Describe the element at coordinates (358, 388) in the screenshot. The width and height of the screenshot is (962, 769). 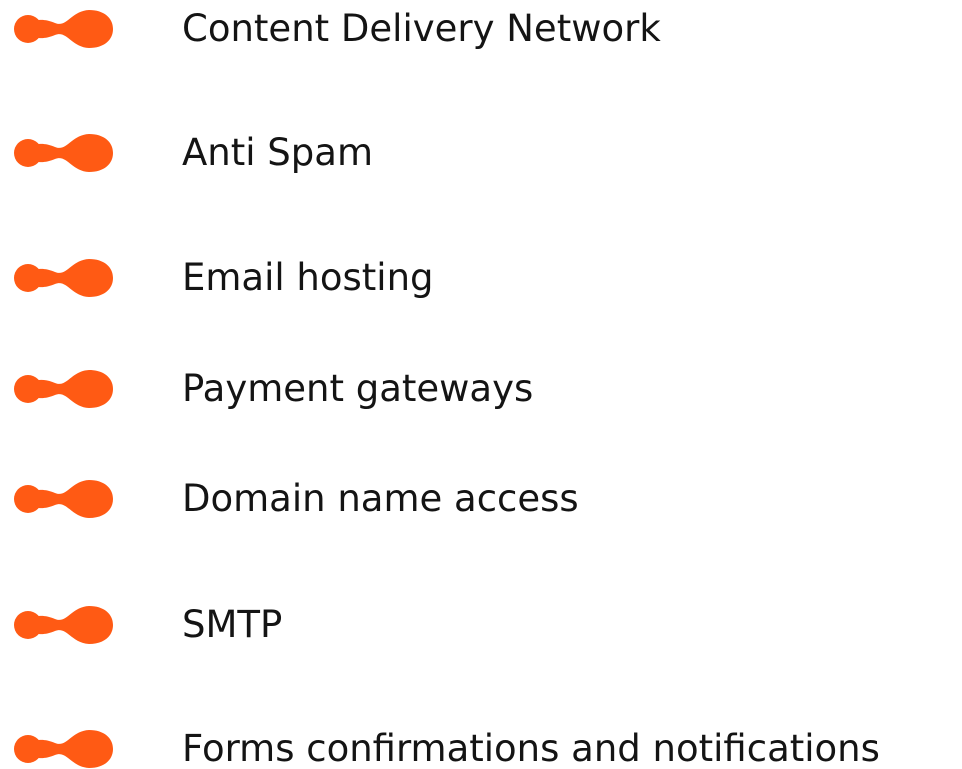
I see `list-item-label: Payment gateways` at that location.